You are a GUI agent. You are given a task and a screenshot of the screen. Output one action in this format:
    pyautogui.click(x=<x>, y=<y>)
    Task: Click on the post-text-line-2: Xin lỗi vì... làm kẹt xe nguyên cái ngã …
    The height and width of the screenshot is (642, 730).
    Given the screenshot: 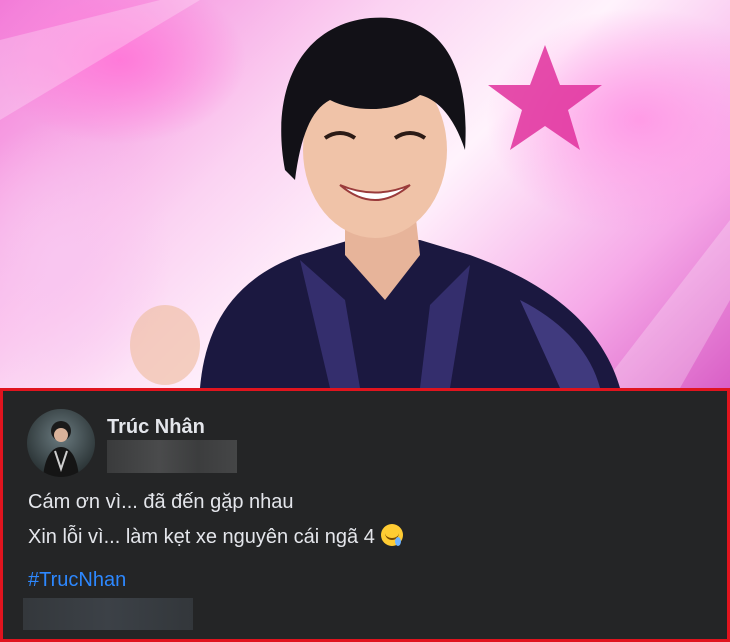 What is the action you would take?
    pyautogui.click(x=201, y=537)
    